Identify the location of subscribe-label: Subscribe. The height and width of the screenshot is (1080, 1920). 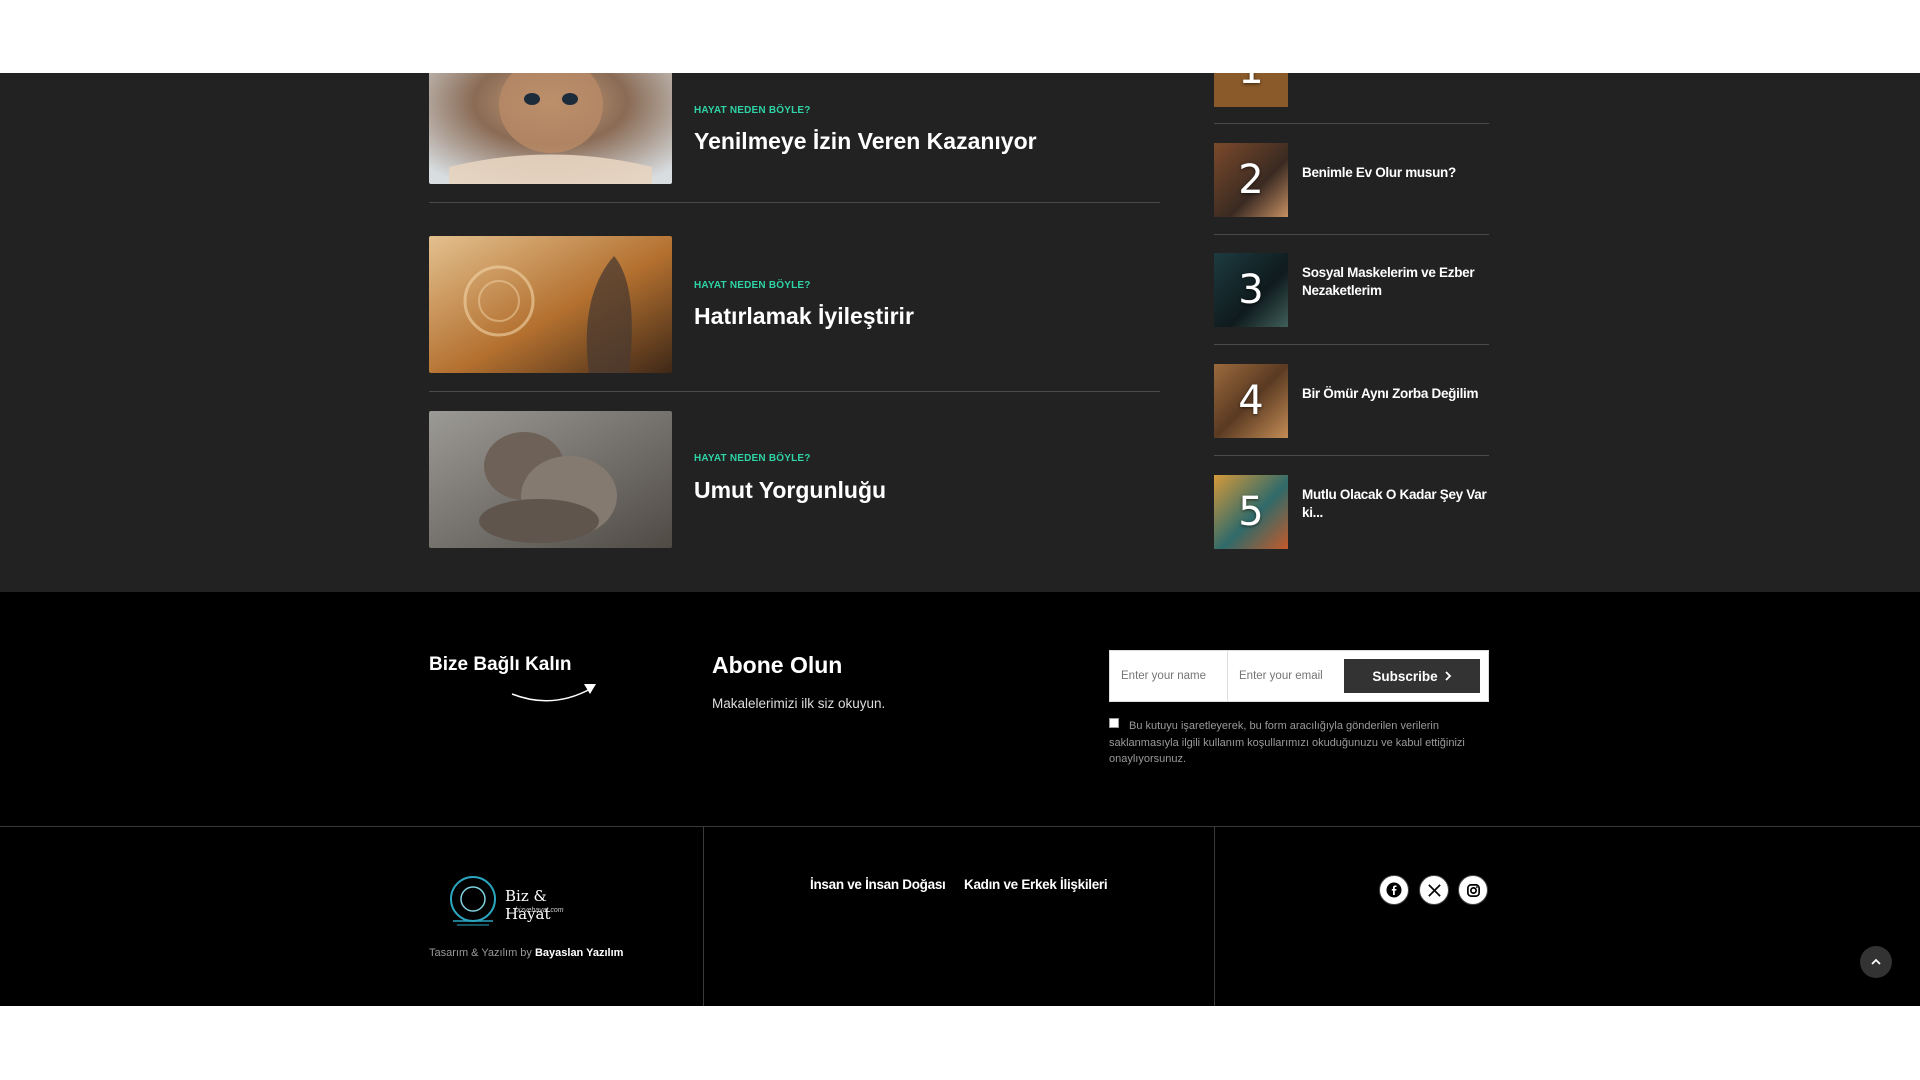
(1405, 676).